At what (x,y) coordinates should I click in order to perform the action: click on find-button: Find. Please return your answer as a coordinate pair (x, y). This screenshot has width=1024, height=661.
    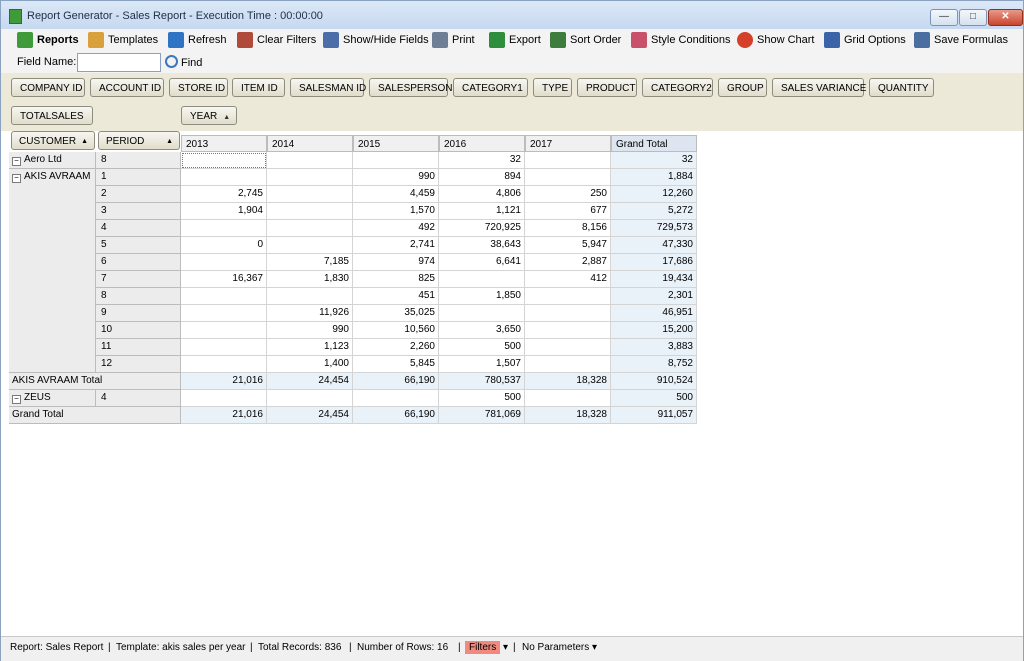
    Looking at the image, I should click on (183, 62).